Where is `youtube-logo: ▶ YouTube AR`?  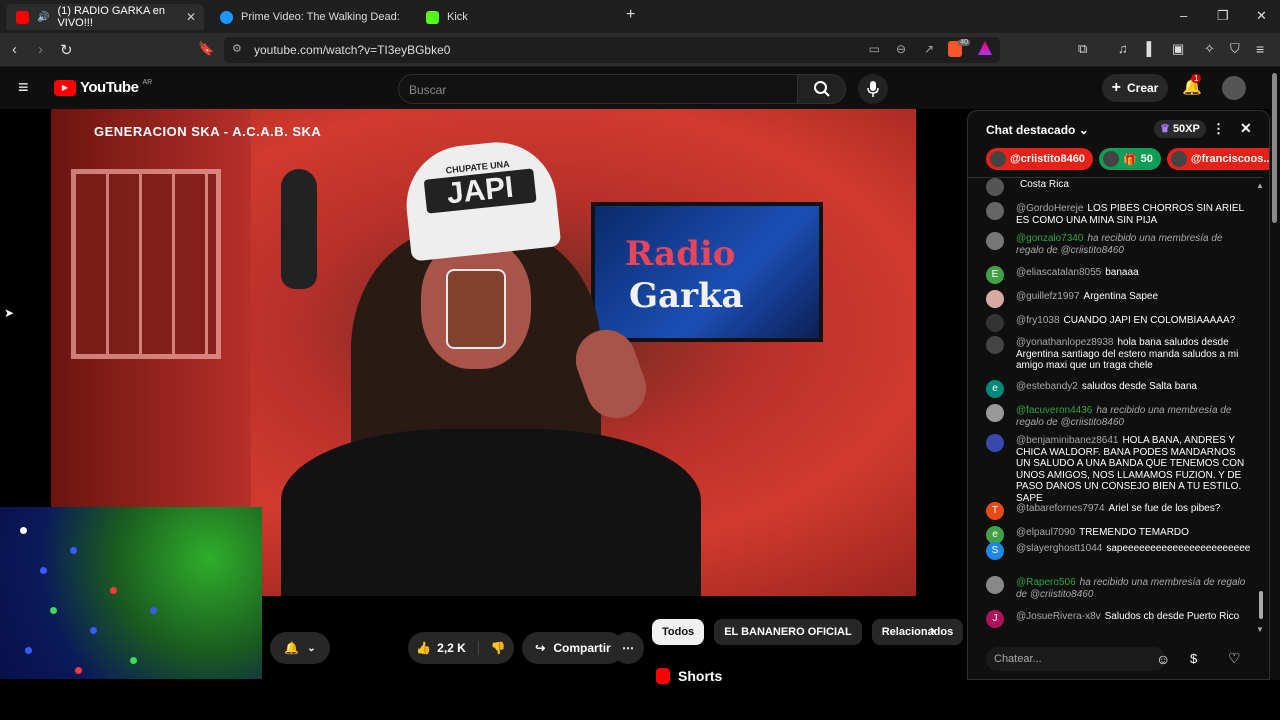
youtube-logo: ▶ YouTube AR is located at coordinates (103, 87).